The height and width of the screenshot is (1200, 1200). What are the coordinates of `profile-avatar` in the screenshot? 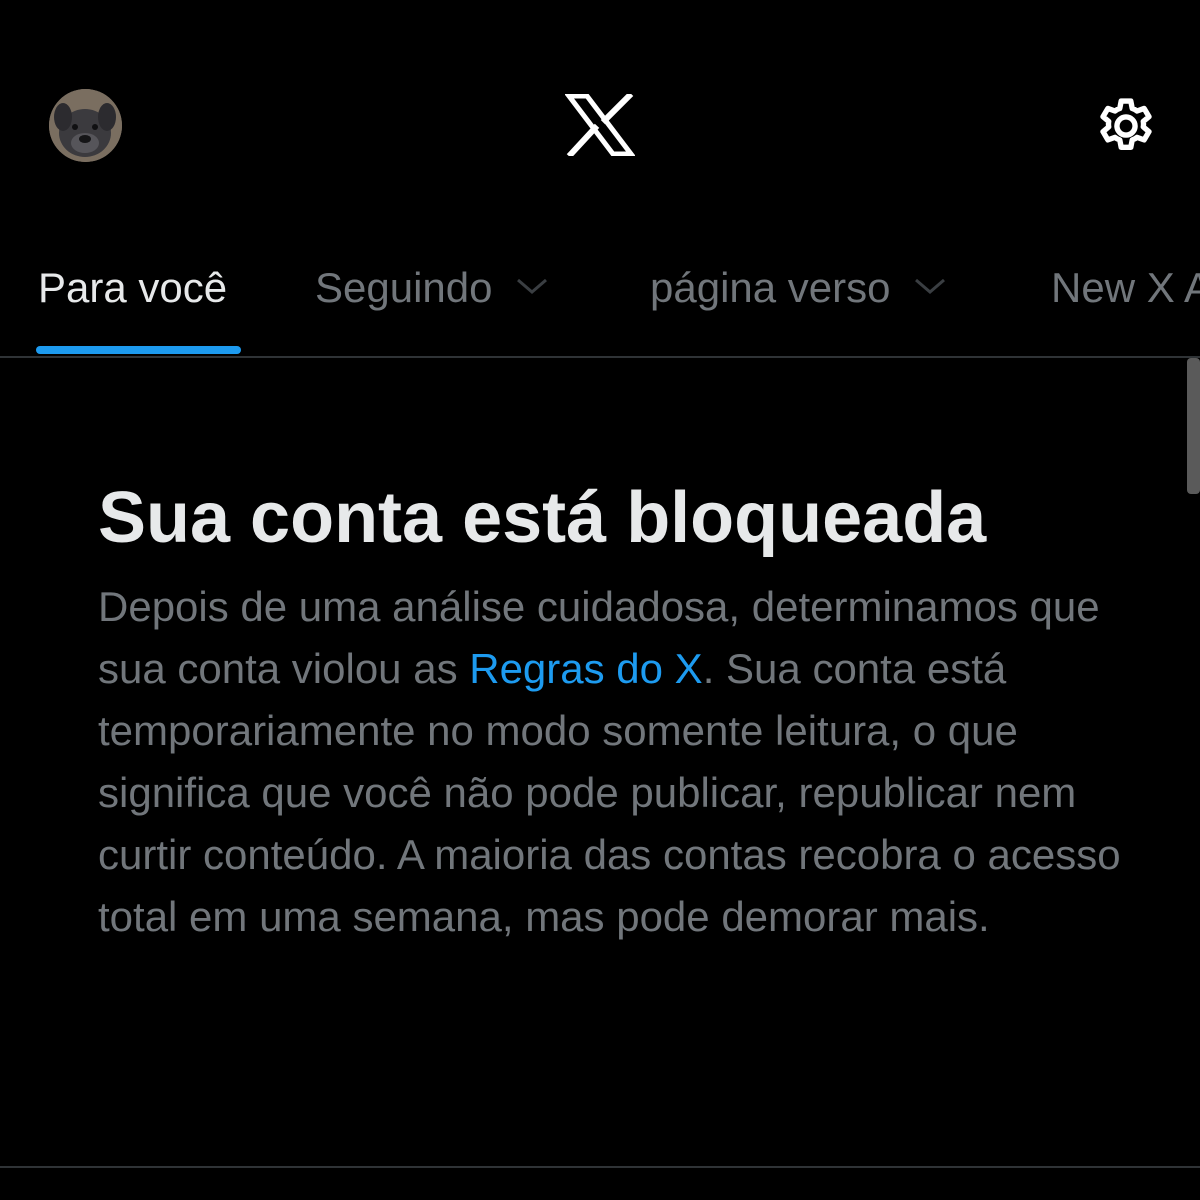 It's located at (85, 125).